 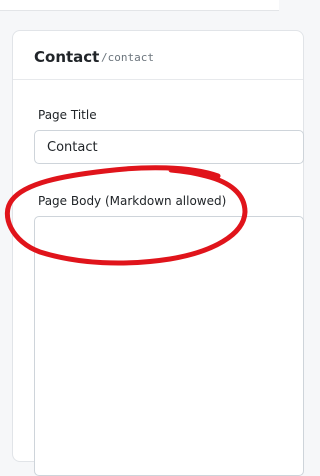 What do you see at coordinates (72, 147) in the screenshot?
I see `page-title-value: Contact` at bounding box center [72, 147].